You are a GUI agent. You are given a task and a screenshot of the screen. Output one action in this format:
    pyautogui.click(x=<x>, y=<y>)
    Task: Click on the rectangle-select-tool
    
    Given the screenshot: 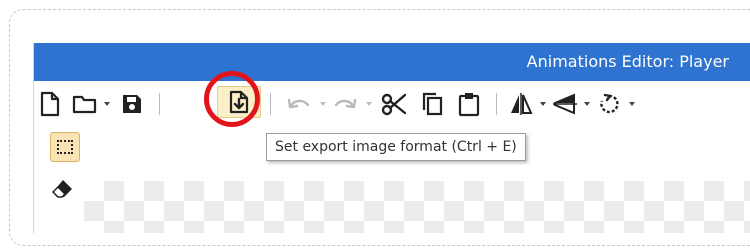 What is the action you would take?
    pyautogui.click(x=65, y=147)
    